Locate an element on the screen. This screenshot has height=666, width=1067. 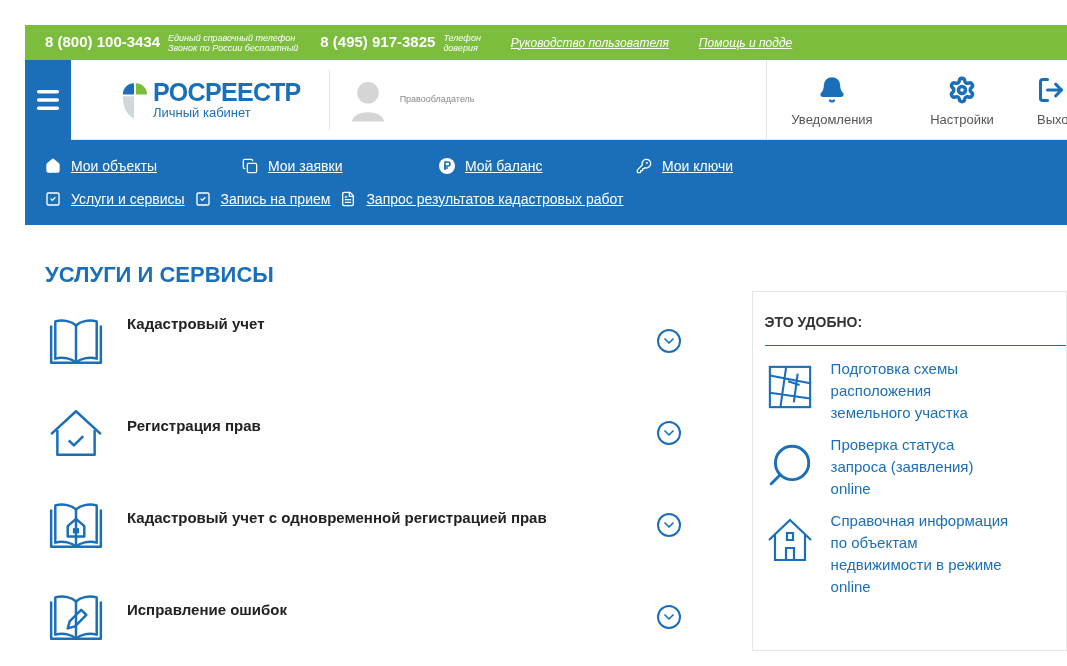
phone-number: 8 (495) 917-3825 is located at coordinates (378, 42).